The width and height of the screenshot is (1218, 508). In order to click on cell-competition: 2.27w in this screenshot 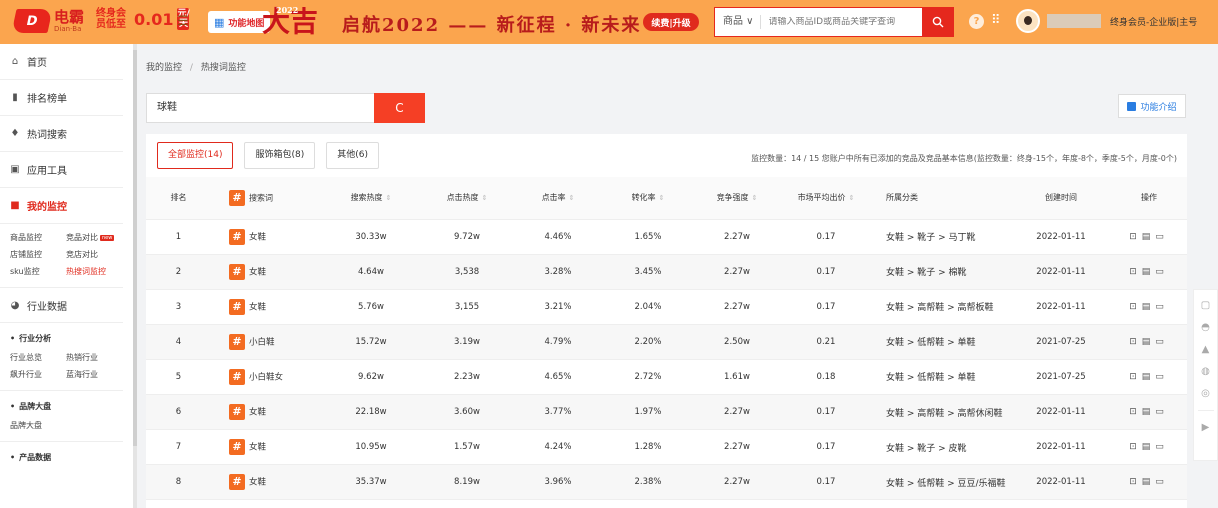, I will do `click(737, 272)`.